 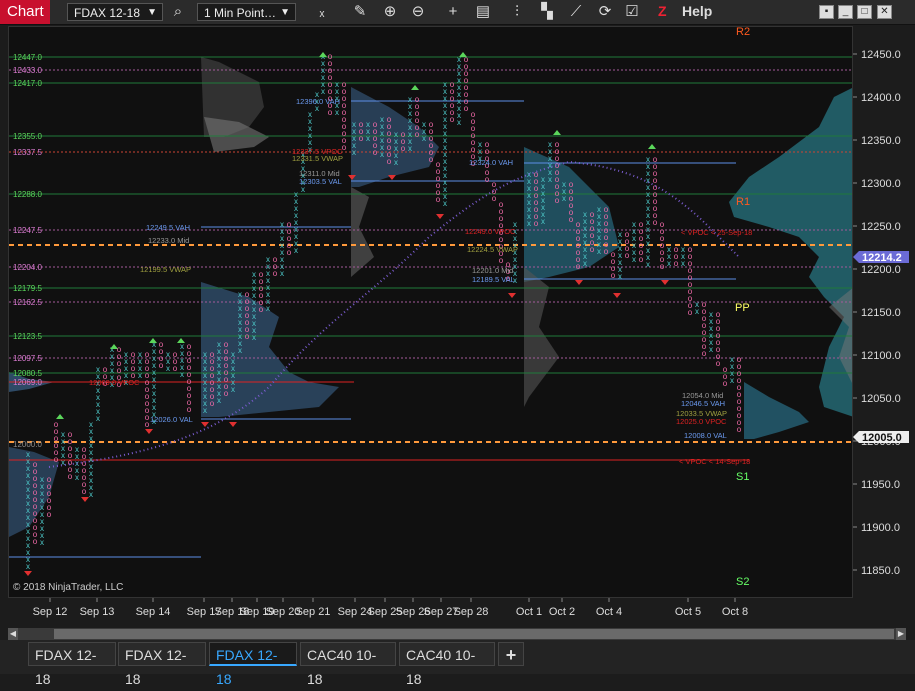 What do you see at coordinates (165, 269) in the screenshot?
I see `vwap-label: 12199.5 VWAP` at bounding box center [165, 269].